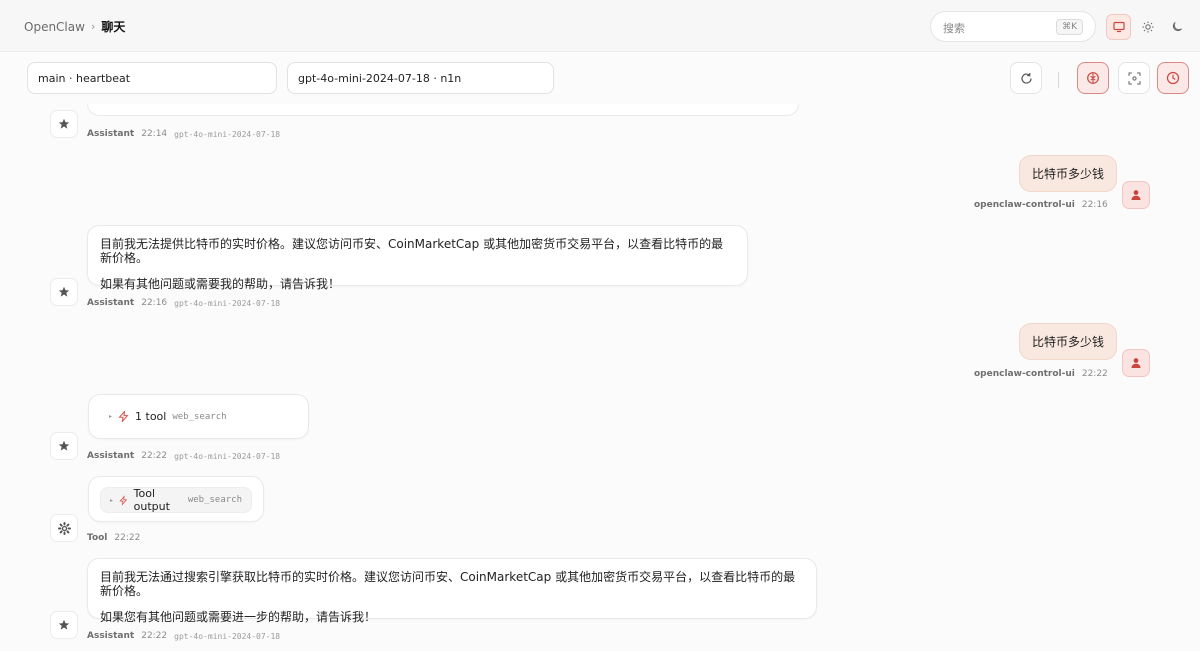 This screenshot has width=1200, height=651. What do you see at coordinates (443, 110) in the screenshot?
I see `message-bubble-clipped` at bounding box center [443, 110].